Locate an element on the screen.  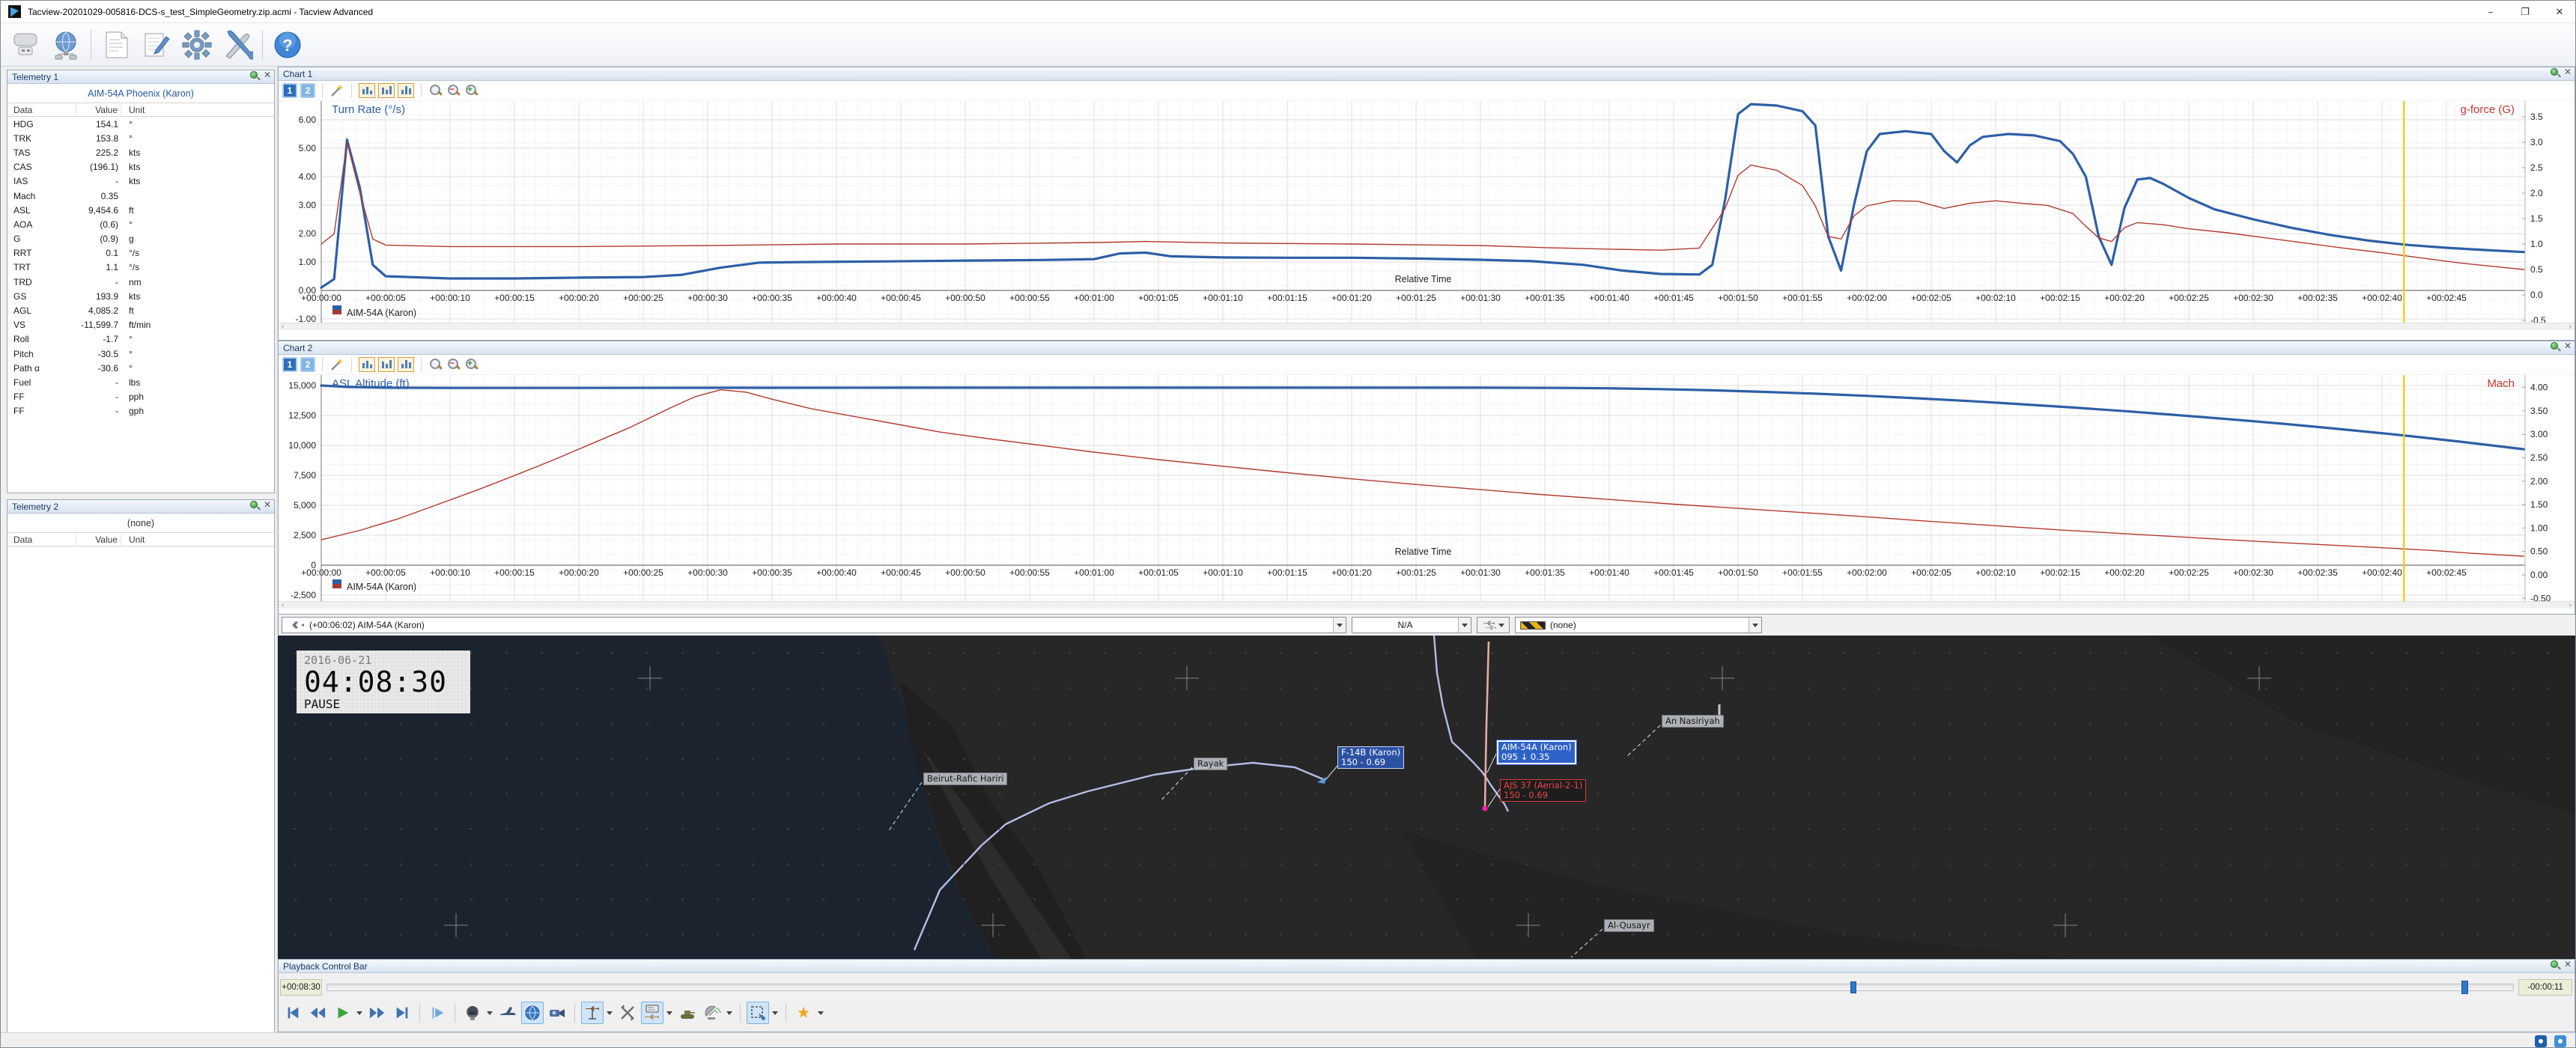
maximize-button: ❐ is located at coordinates (2525, 12).